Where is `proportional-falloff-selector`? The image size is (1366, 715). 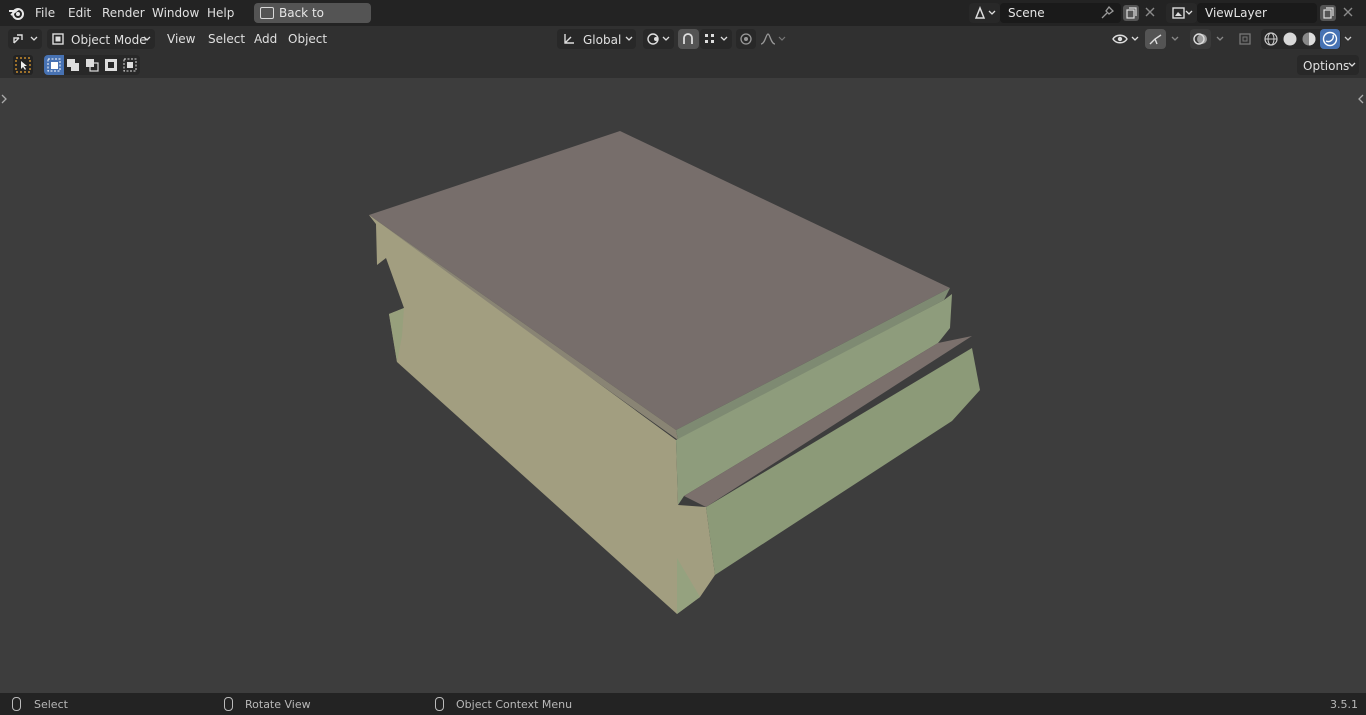
proportional-falloff-selector is located at coordinates (773, 39).